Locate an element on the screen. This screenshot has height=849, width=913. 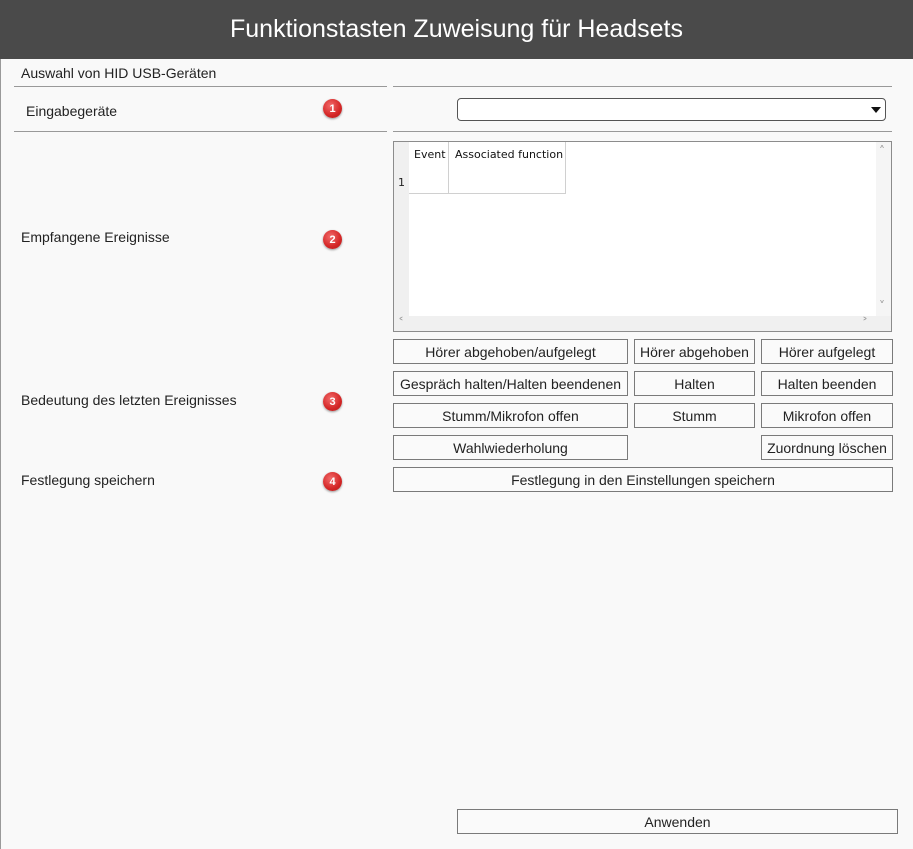
grid-vertical-scrollbar: ˄ ˅ is located at coordinates (883, 229).